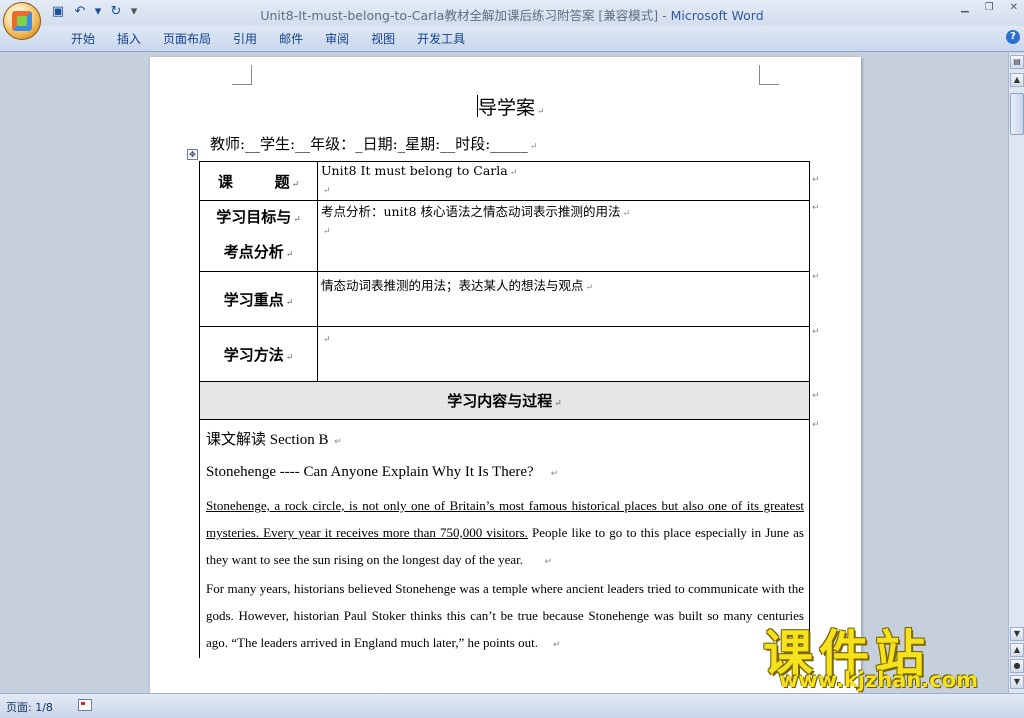 Image resolution: width=1024 pixels, height=718 pixels. Describe the element at coordinates (242, 75) in the screenshot. I see `crop-mark-left` at that location.